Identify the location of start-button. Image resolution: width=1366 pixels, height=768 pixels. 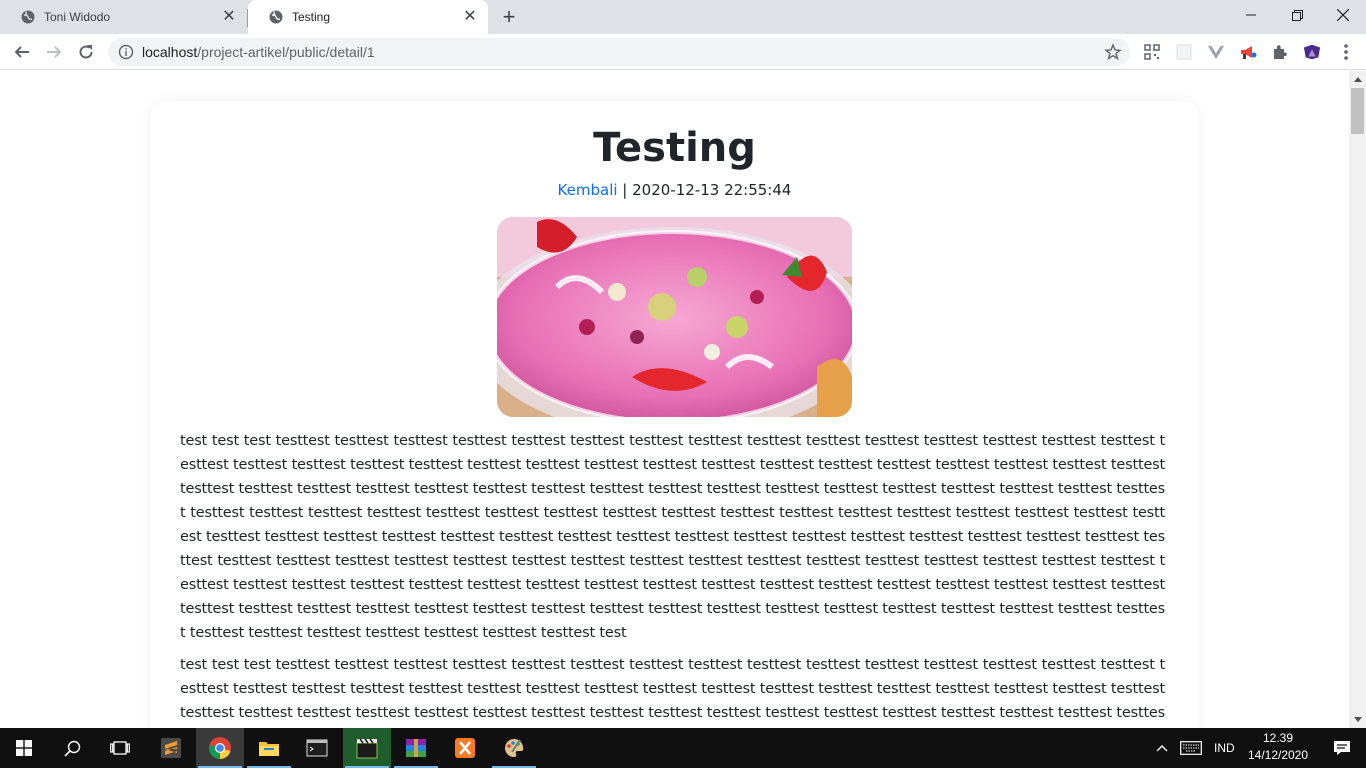
(24, 748).